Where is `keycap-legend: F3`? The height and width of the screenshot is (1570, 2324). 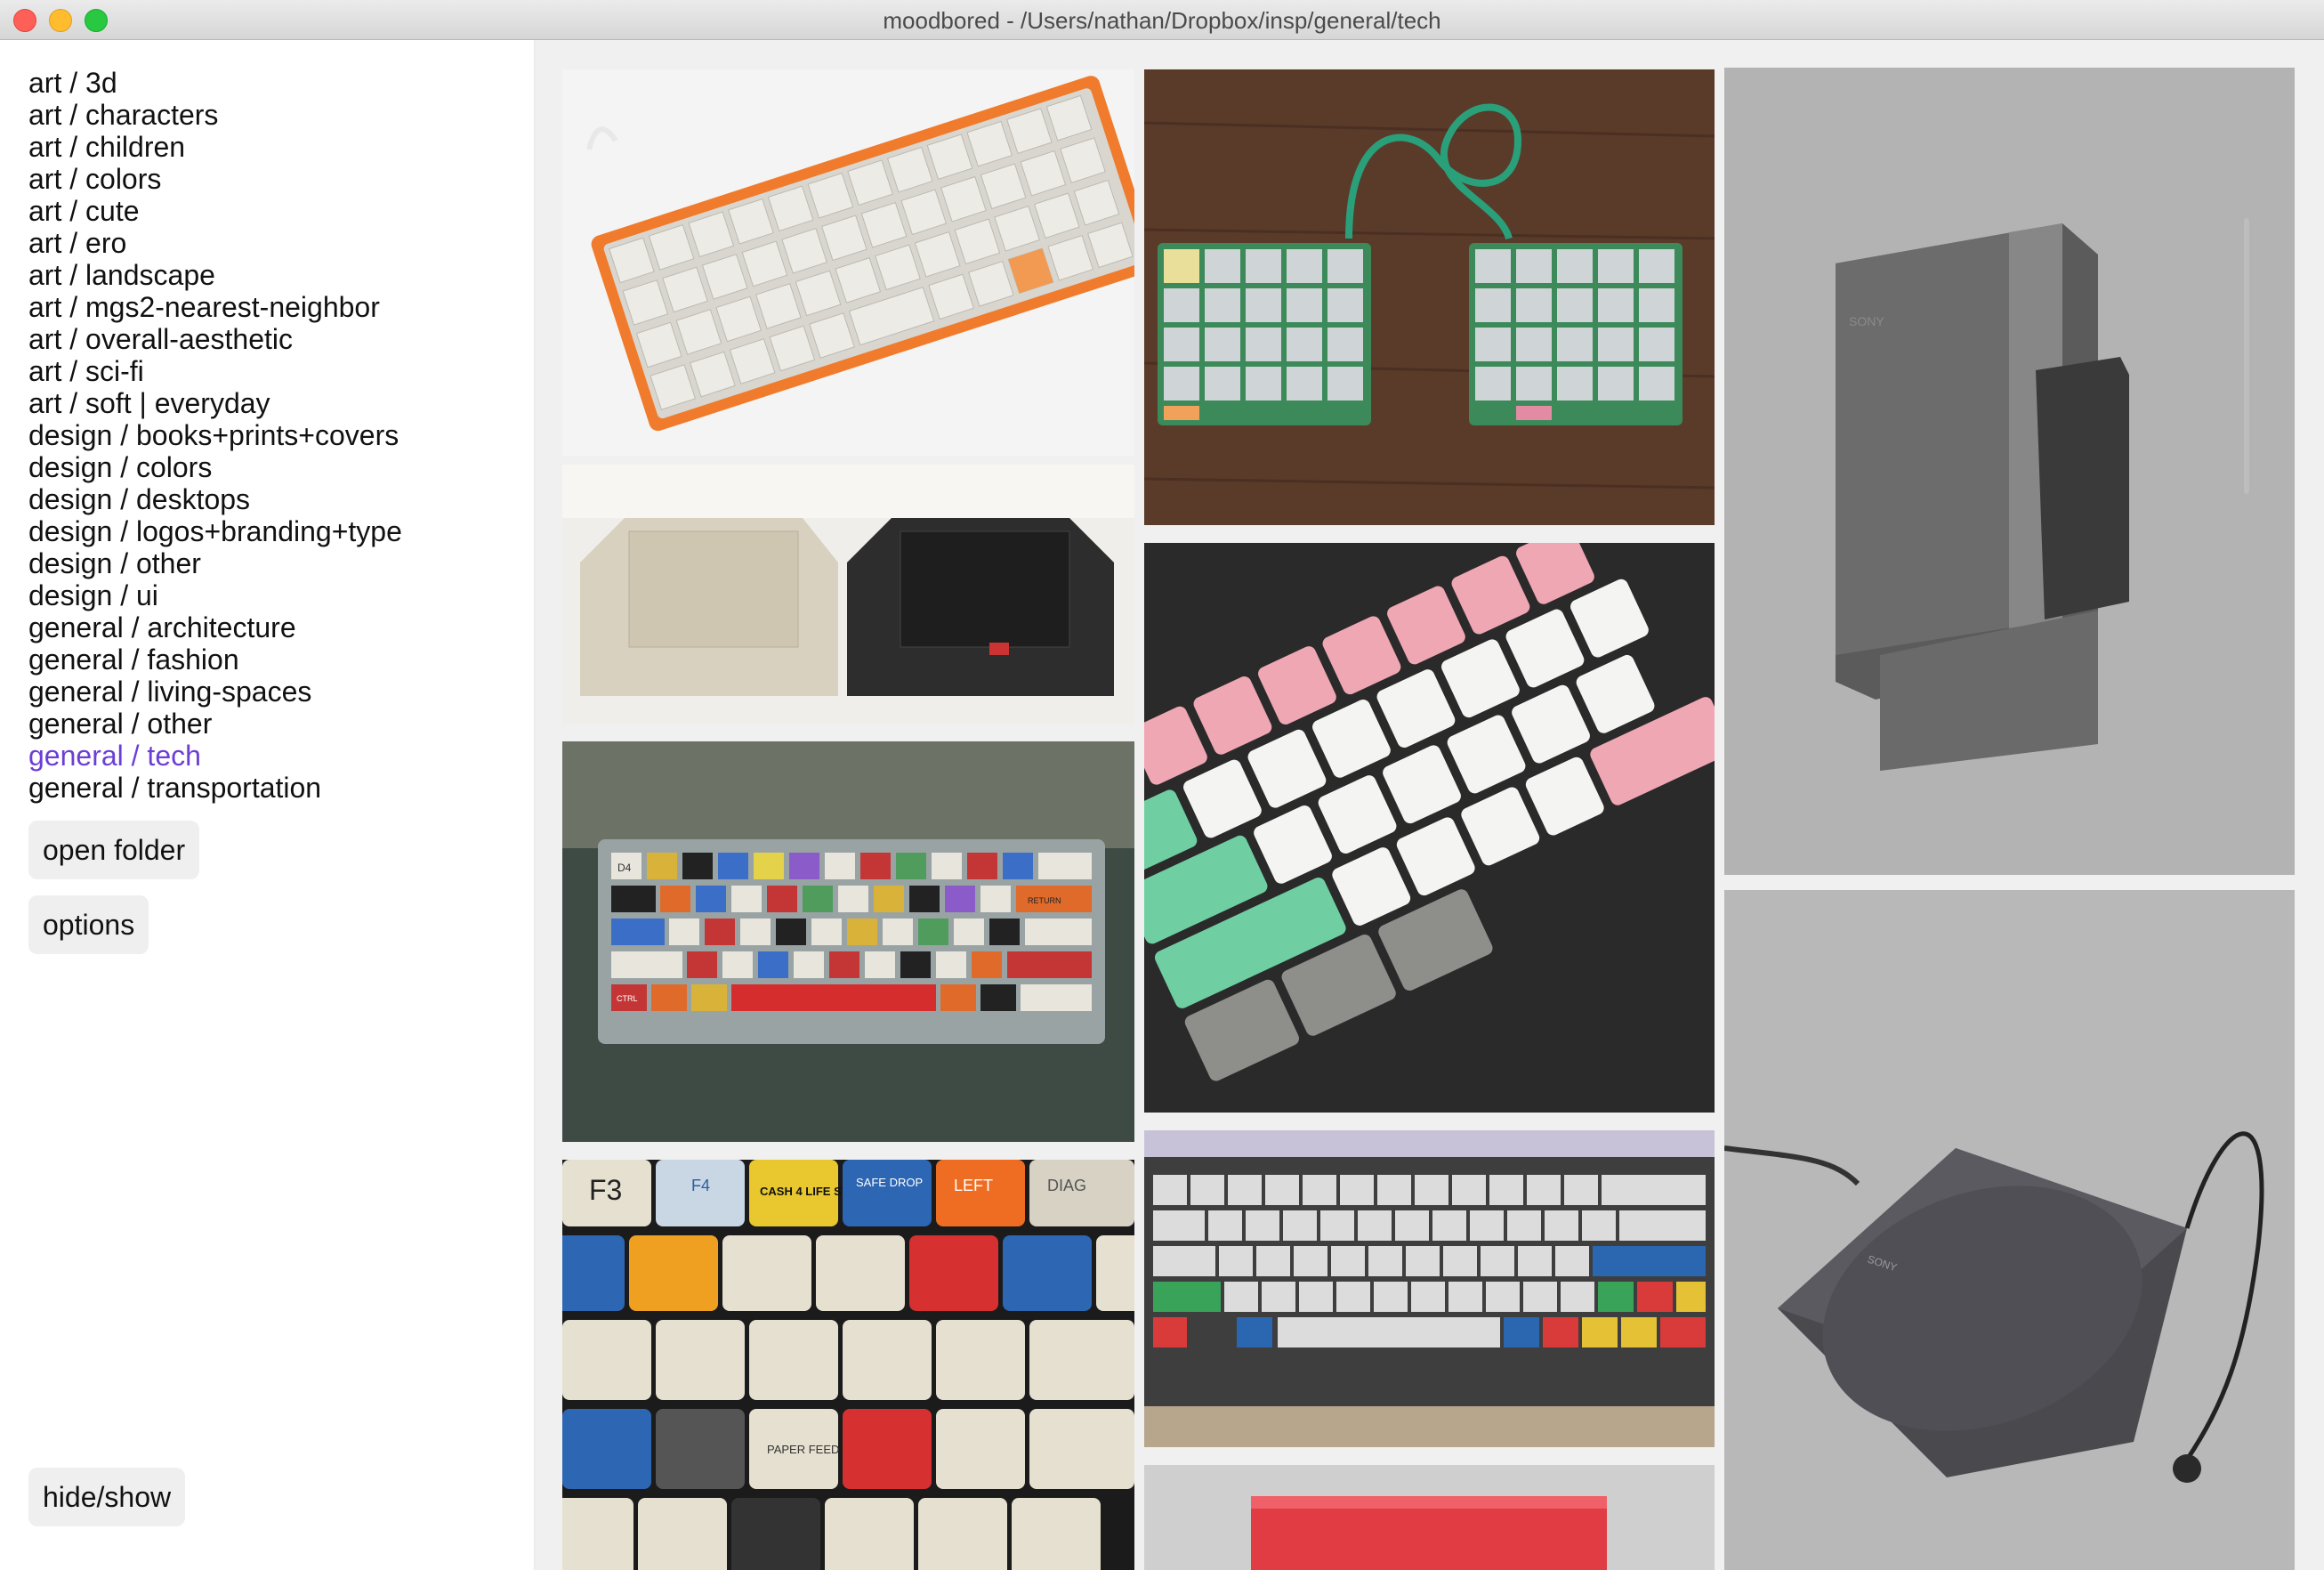
keycap-legend: F3 is located at coordinates (605, 1190).